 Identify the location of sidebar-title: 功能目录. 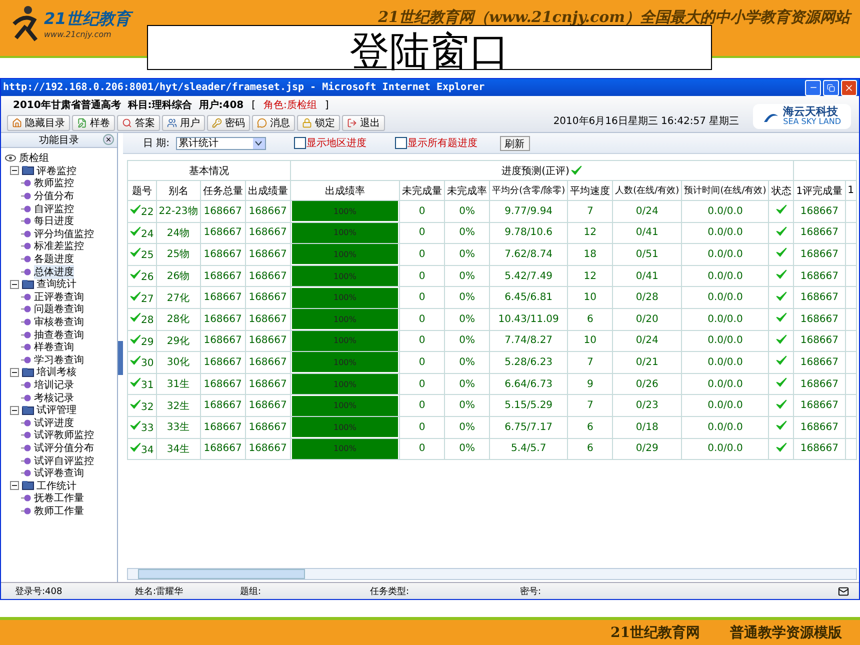
(59, 140).